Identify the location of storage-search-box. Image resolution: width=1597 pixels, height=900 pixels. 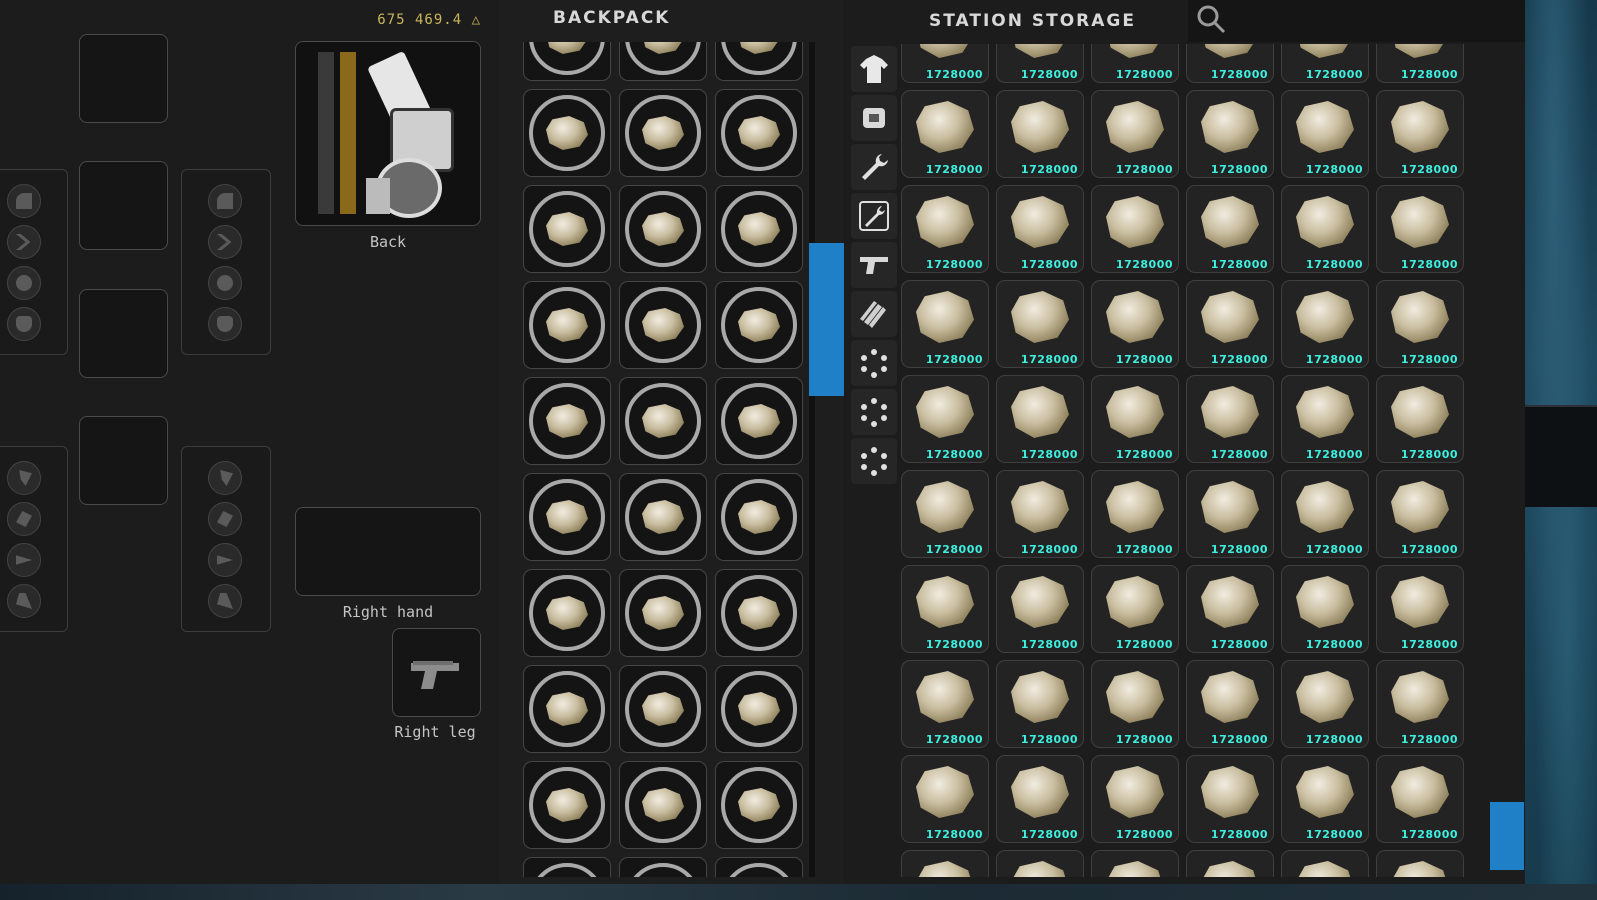
(1356, 21).